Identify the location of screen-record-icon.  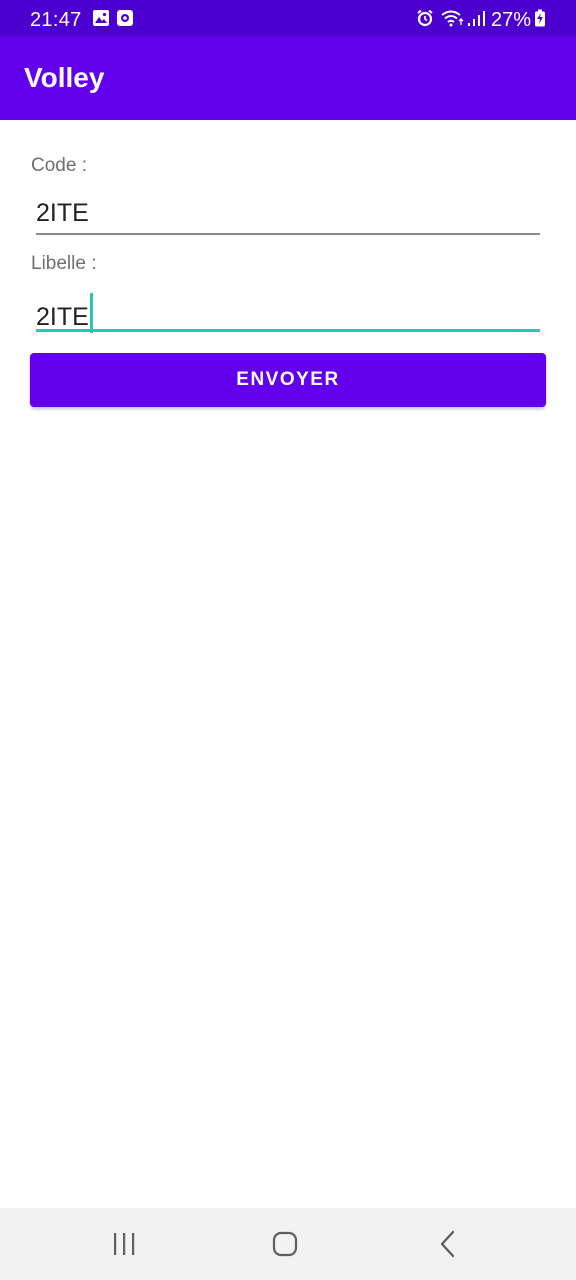
(125, 18).